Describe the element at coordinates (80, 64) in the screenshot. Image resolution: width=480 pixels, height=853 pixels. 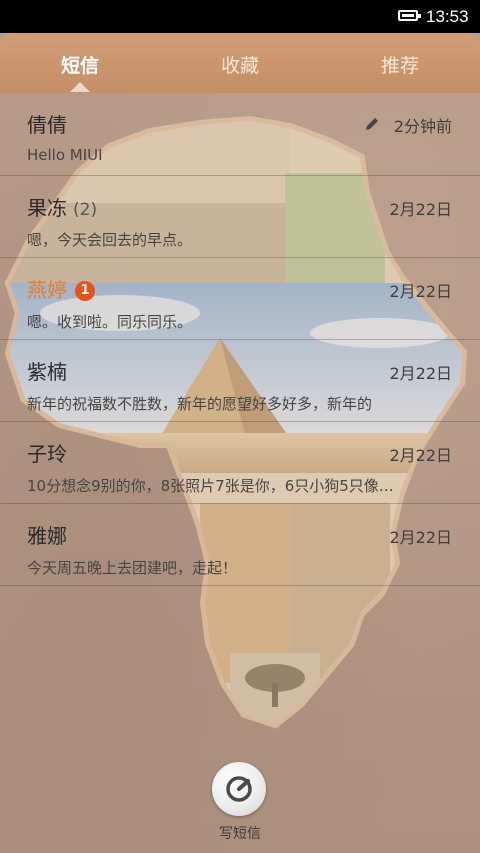
I see `tab-sms: 短信` at that location.